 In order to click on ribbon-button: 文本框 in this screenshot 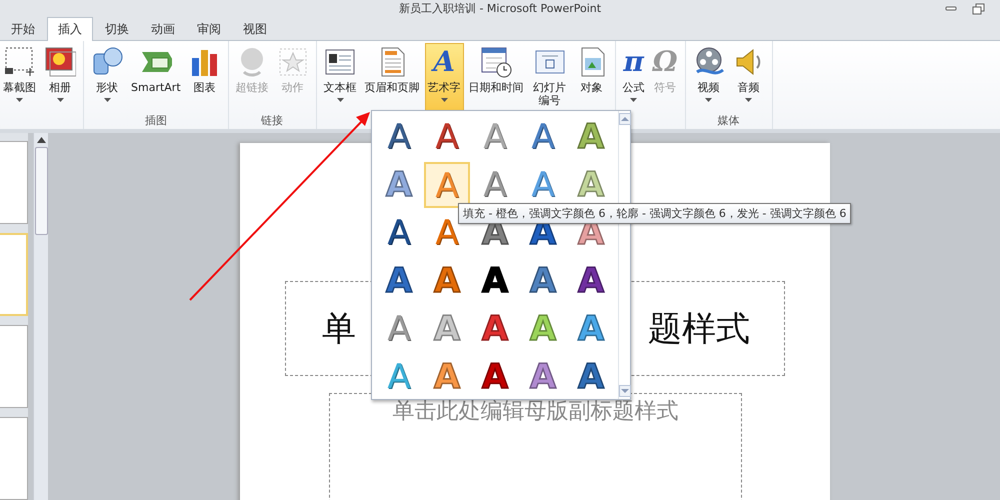, I will do `click(340, 77)`.